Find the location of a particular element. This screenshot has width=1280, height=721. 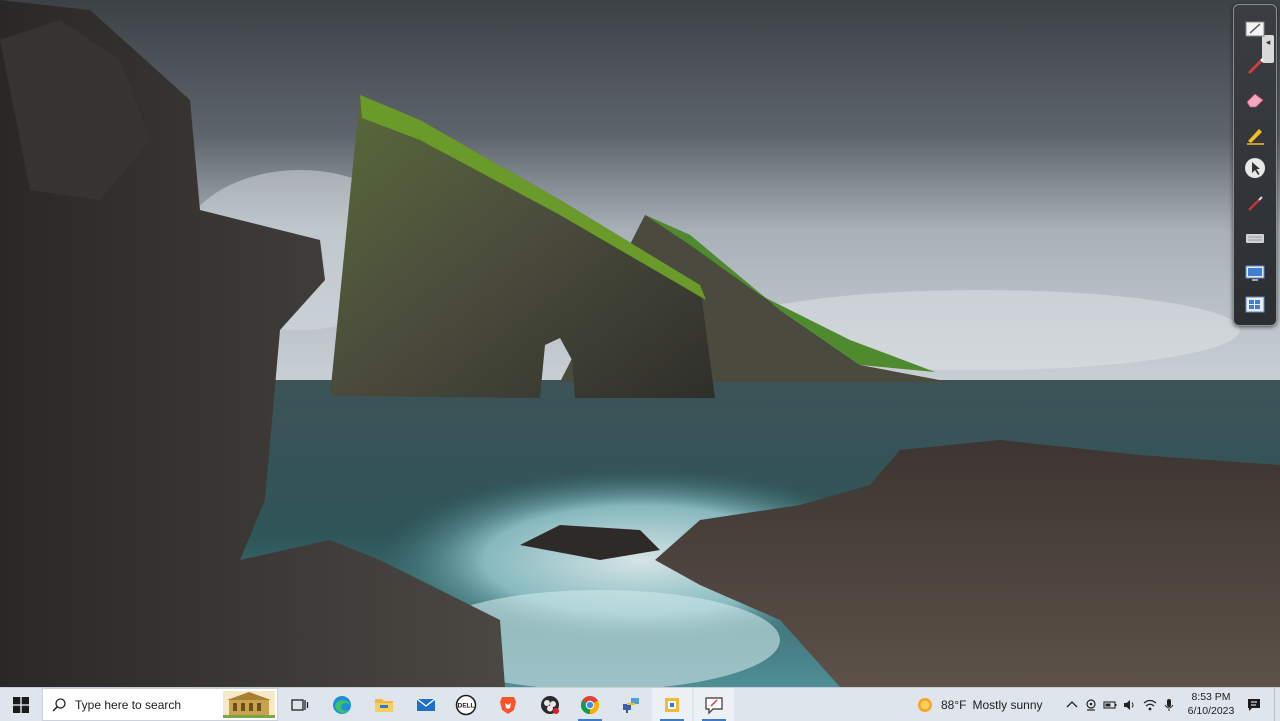

clock-time: 8:53 PM is located at coordinates (1211, 697).